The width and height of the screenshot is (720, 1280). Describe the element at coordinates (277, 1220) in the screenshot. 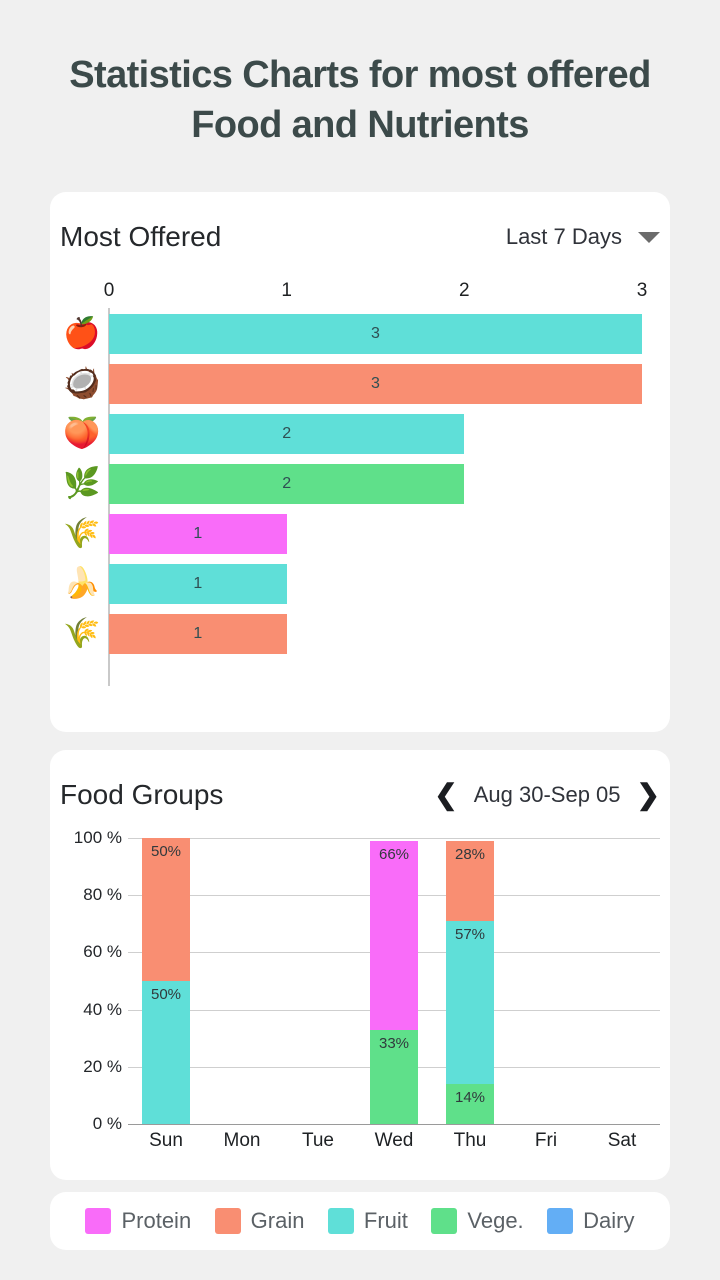

I see `legend-label: Grain` at that location.